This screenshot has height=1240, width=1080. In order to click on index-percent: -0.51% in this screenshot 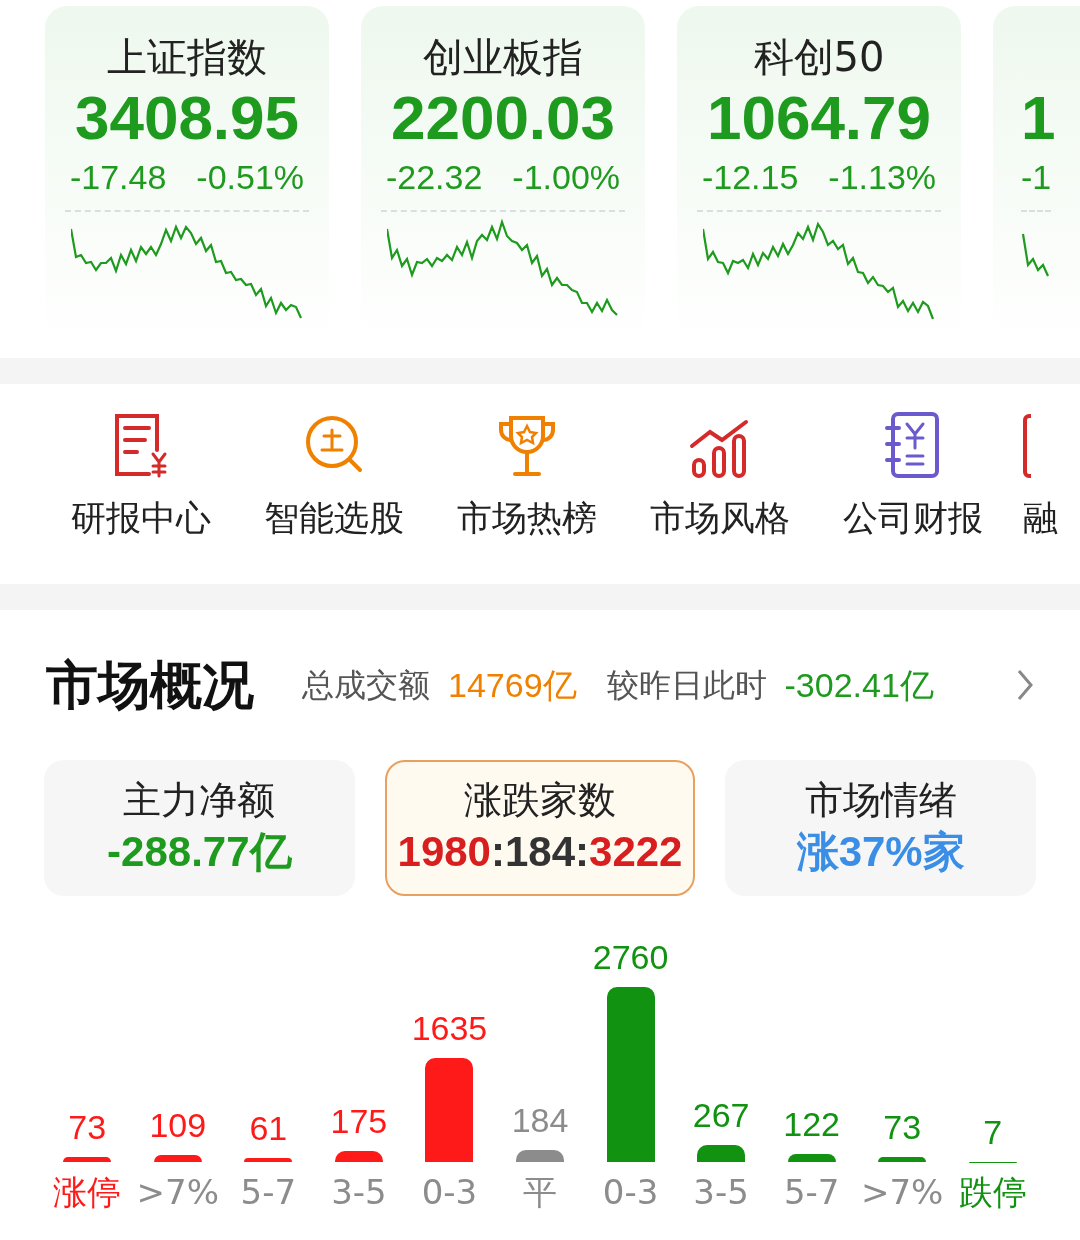, I will do `click(250, 177)`.